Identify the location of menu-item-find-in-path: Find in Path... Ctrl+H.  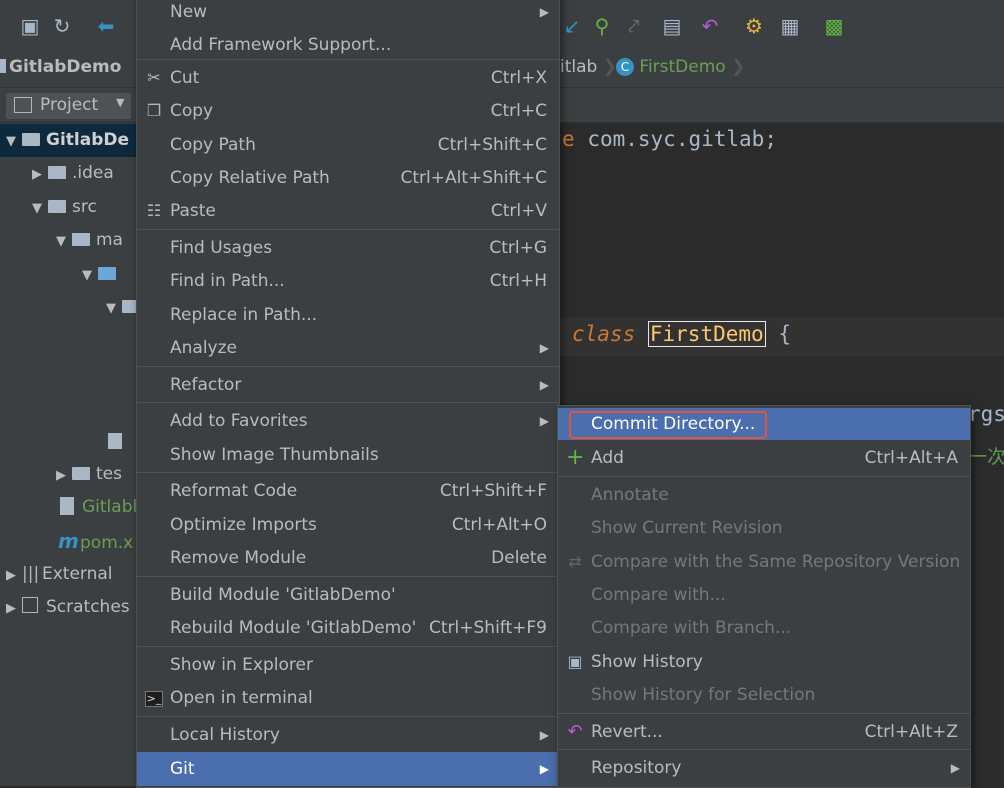
(348, 281).